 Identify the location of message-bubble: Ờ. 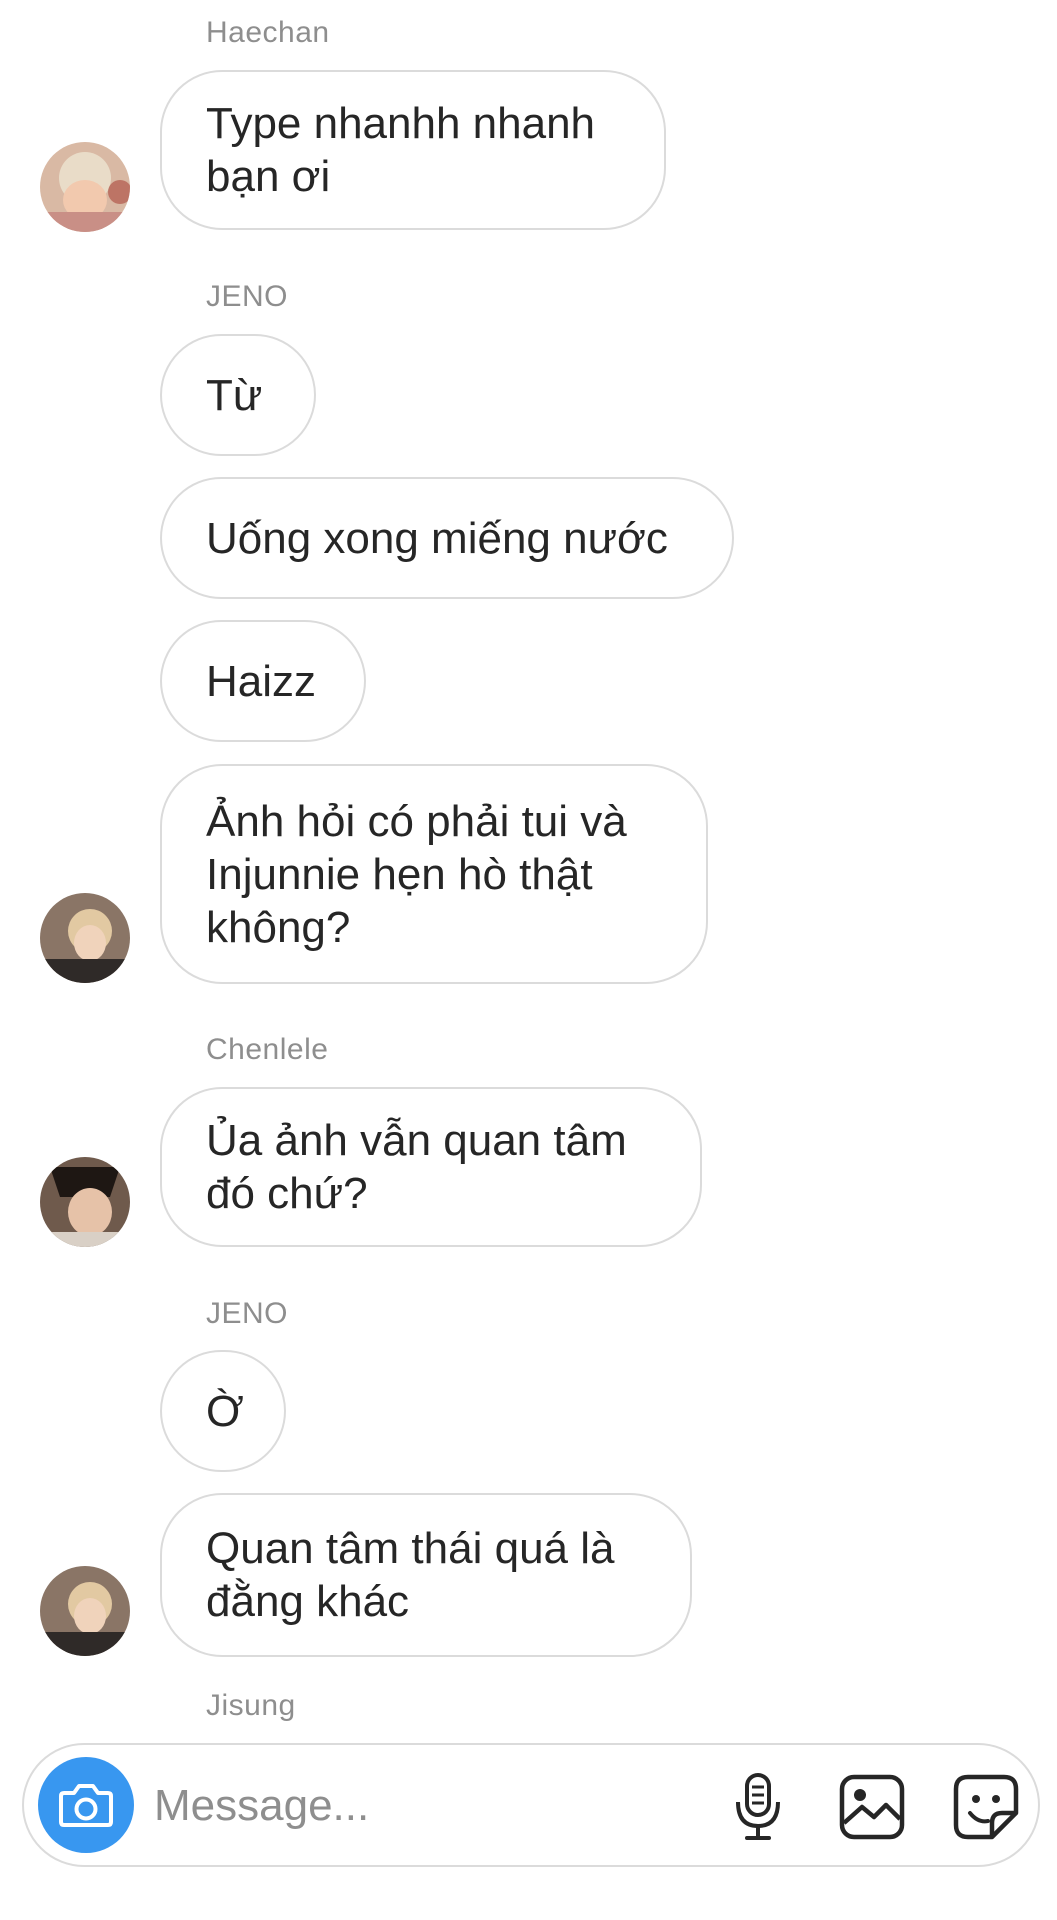
(223, 1411).